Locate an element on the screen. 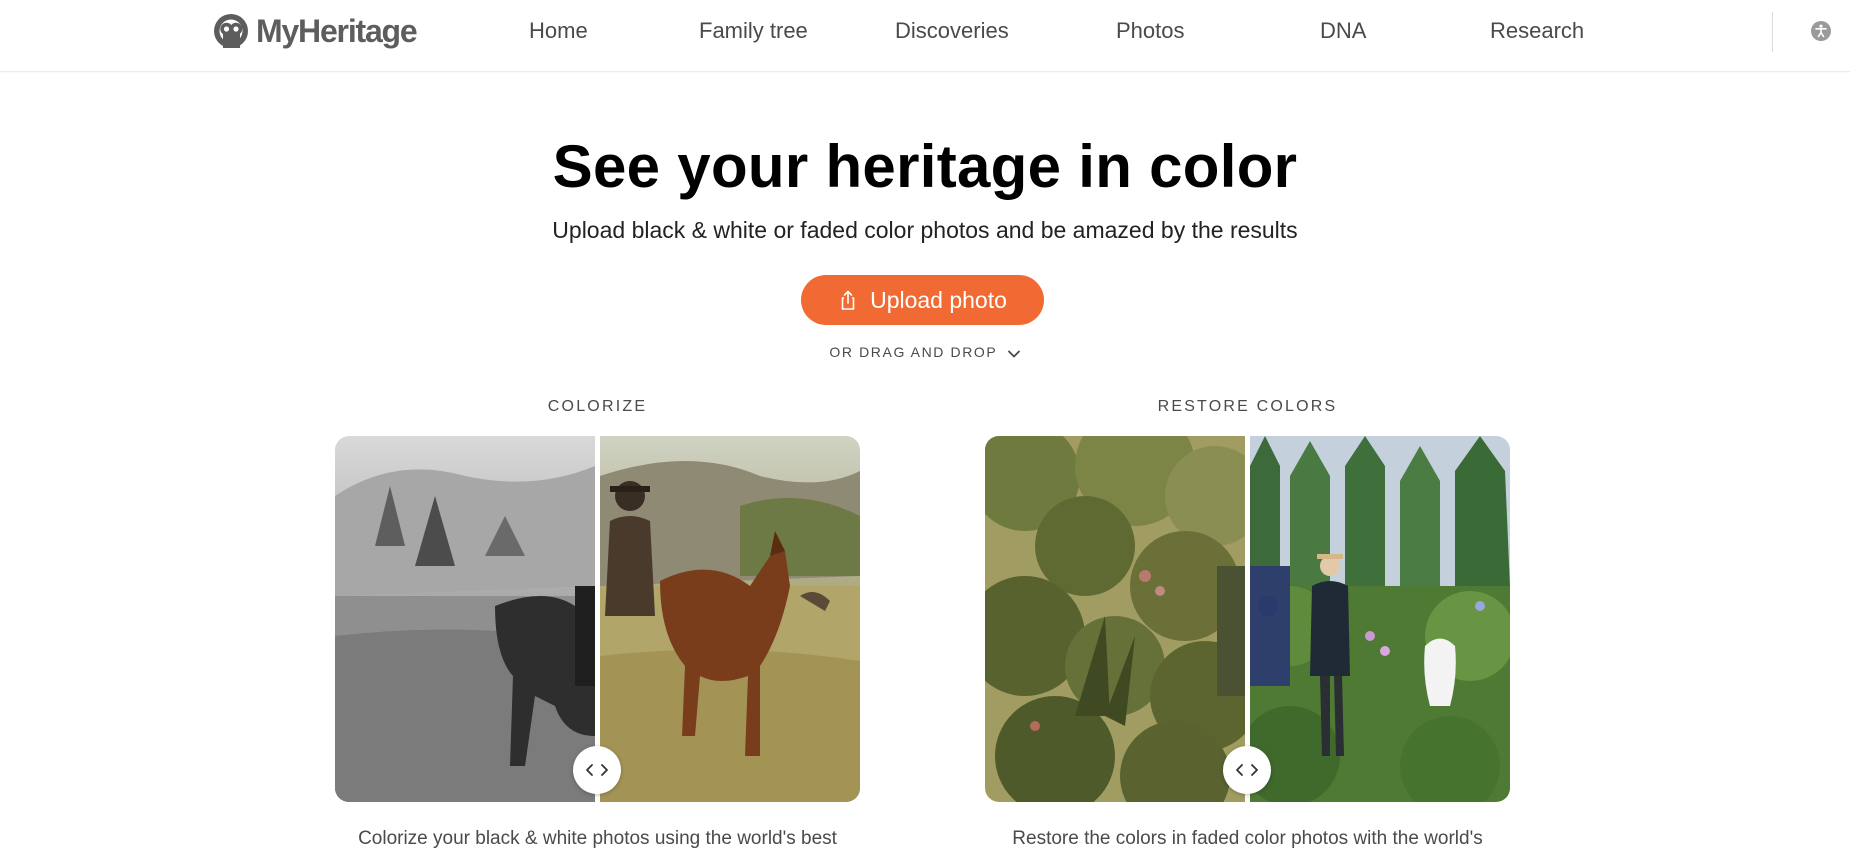 The width and height of the screenshot is (1850, 853). chevron-down-icon is located at coordinates (1013, 354).